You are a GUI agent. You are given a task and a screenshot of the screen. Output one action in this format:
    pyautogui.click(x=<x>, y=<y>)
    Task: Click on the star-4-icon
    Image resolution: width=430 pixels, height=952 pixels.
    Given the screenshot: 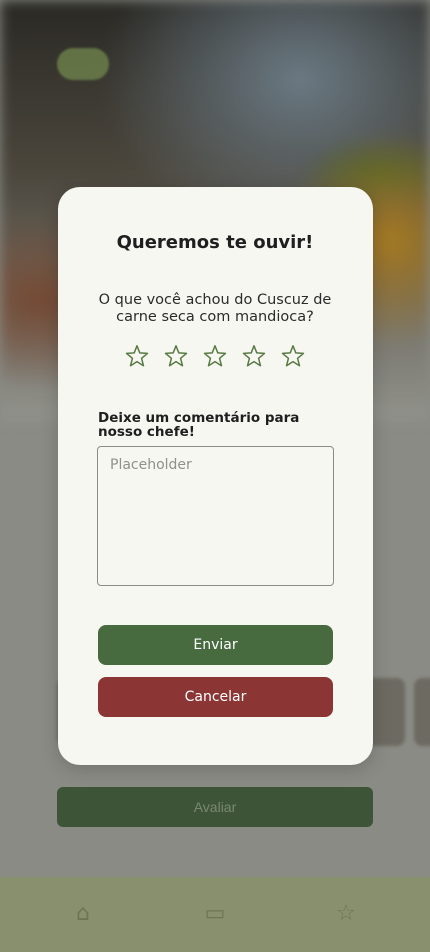 What is the action you would take?
    pyautogui.click(x=254, y=356)
    